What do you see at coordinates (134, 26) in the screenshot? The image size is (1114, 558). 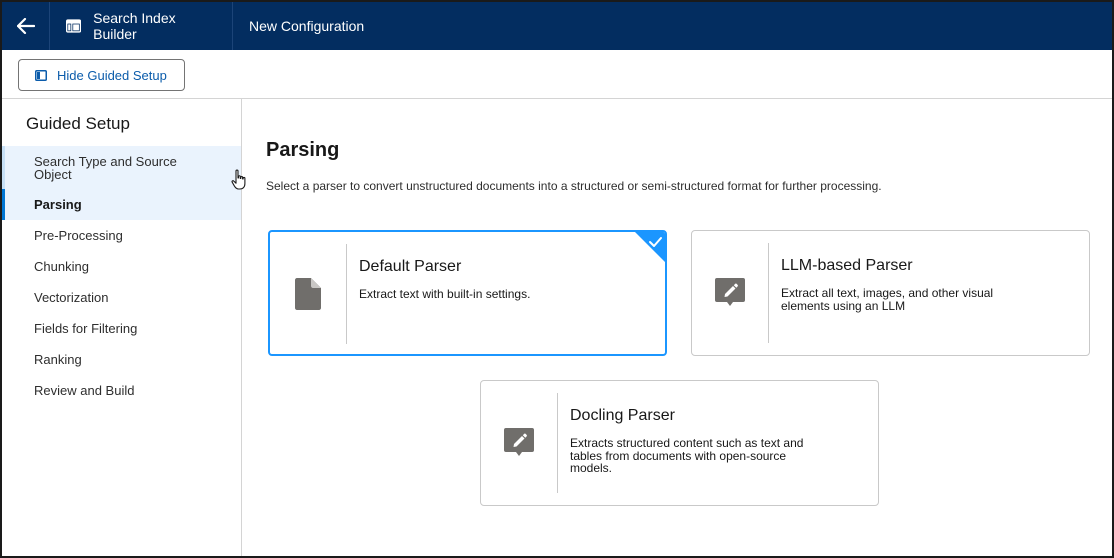 I see `app-name: Search Index Builder` at bounding box center [134, 26].